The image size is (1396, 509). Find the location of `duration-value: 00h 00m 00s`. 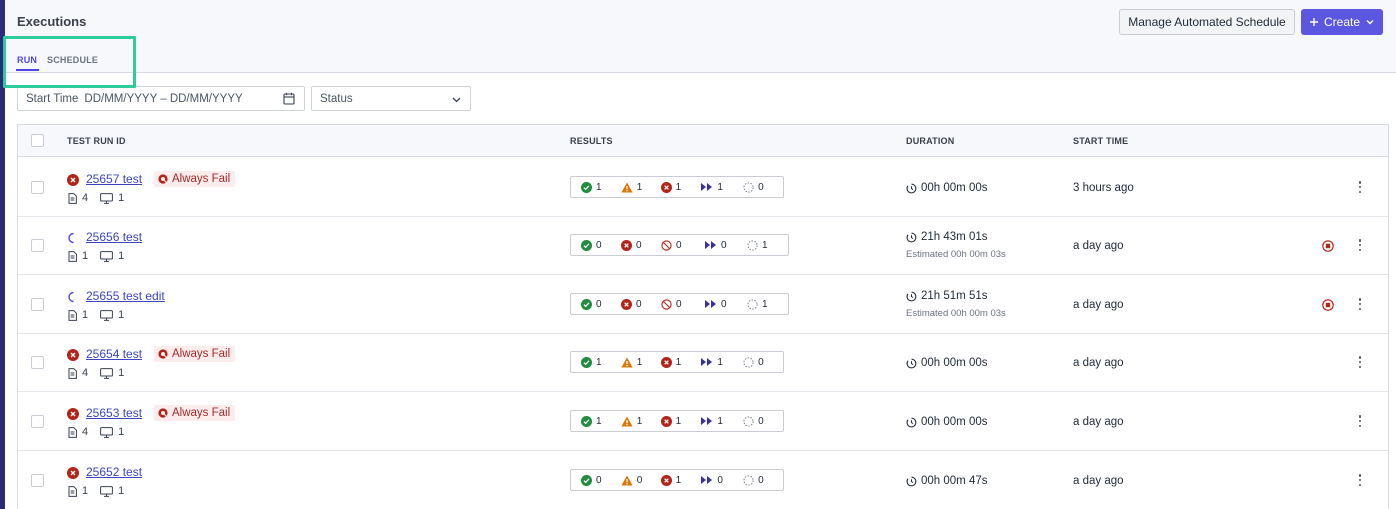

duration-value: 00h 00m 00s is located at coordinates (954, 188).